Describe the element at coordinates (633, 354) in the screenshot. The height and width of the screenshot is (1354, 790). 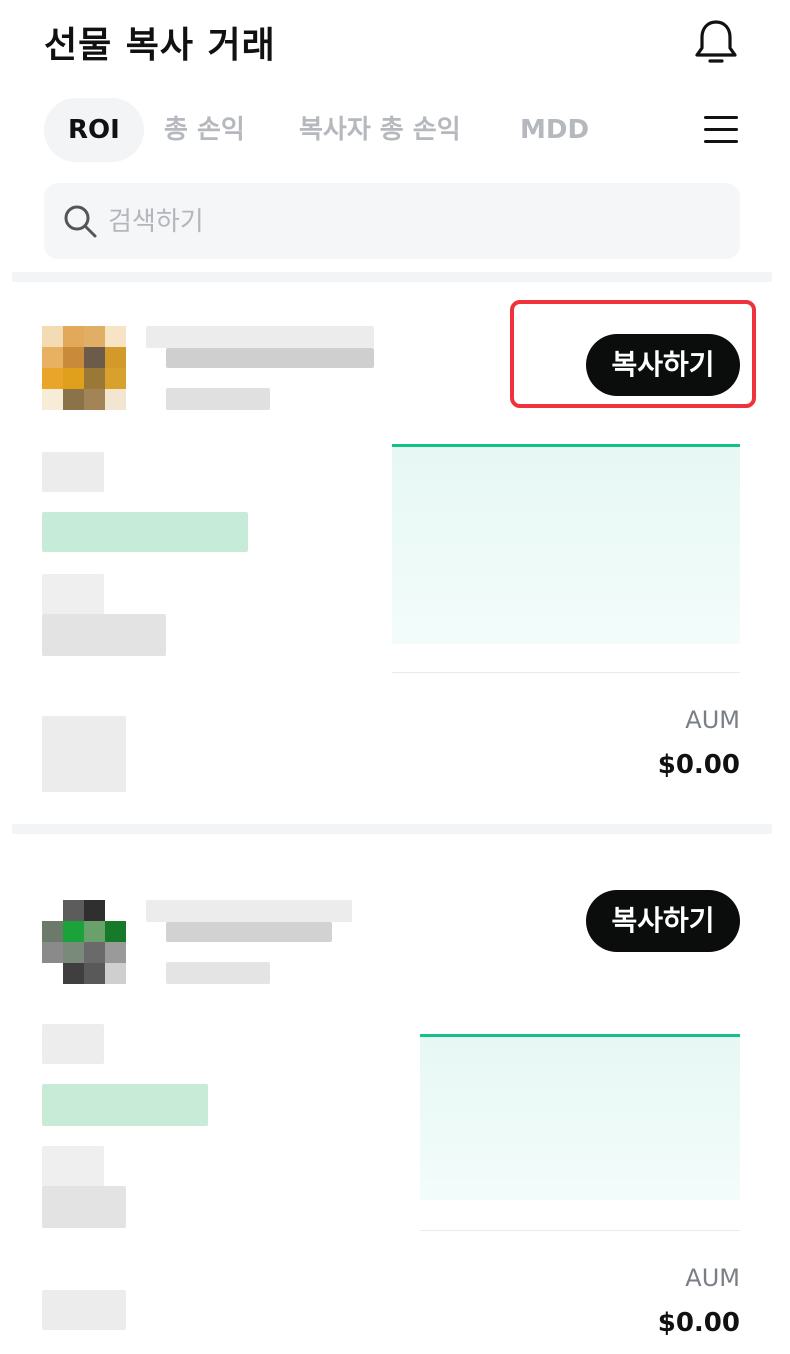
I see `highlight-box` at that location.